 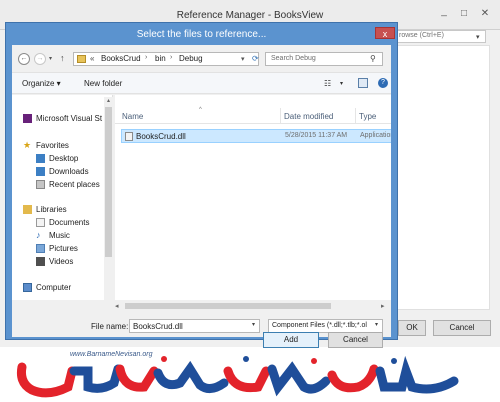 I want to click on preview-pane-icon, so click(x=363, y=83).